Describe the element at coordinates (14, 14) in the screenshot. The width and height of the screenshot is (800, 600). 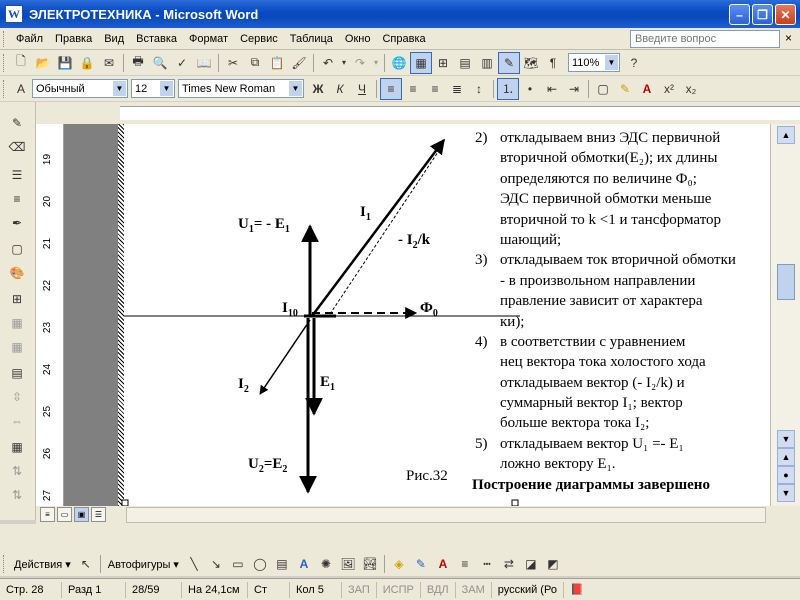
I see `word-app-icon: W` at that location.